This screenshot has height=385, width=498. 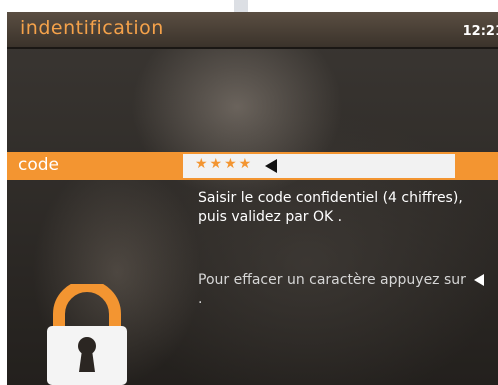 I want to click on code-label: code, so click(x=38, y=165).